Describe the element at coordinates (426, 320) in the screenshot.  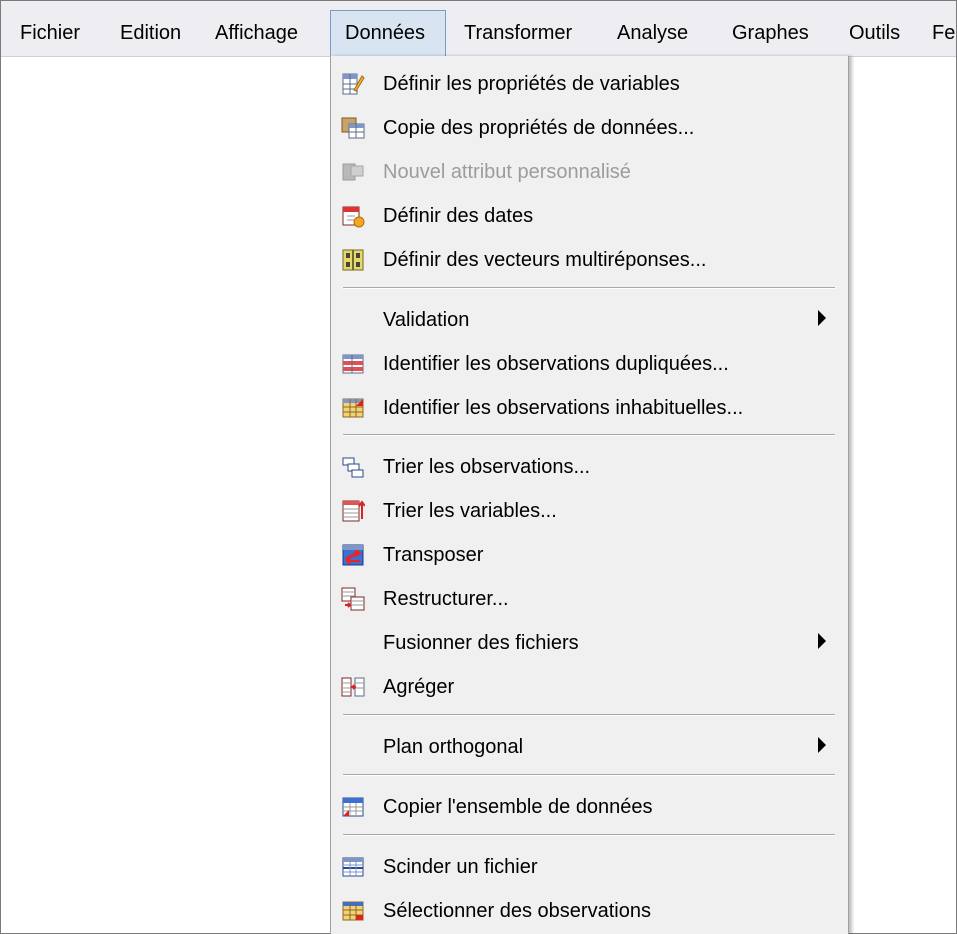
I see `menu-item-label: Validation` at that location.